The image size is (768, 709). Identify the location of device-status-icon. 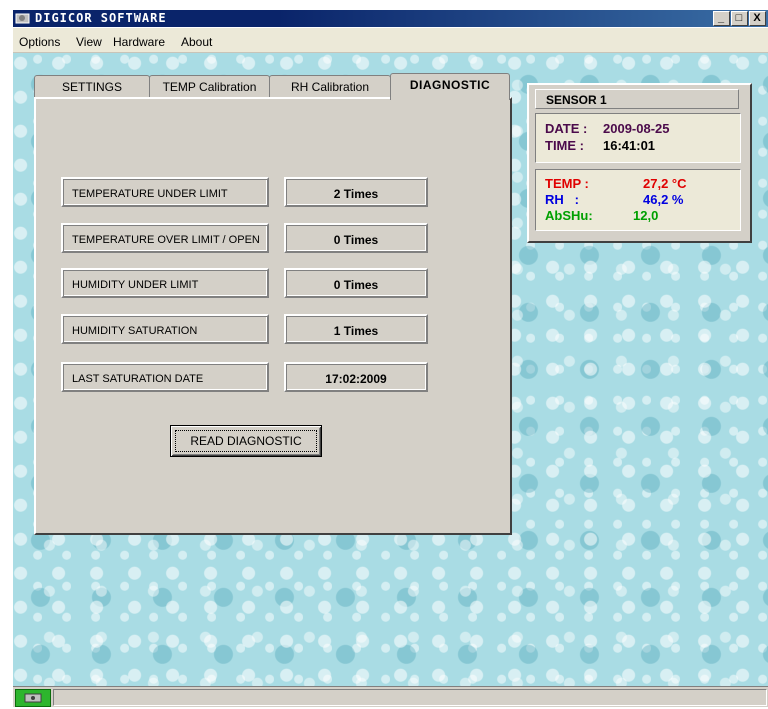
(33, 698).